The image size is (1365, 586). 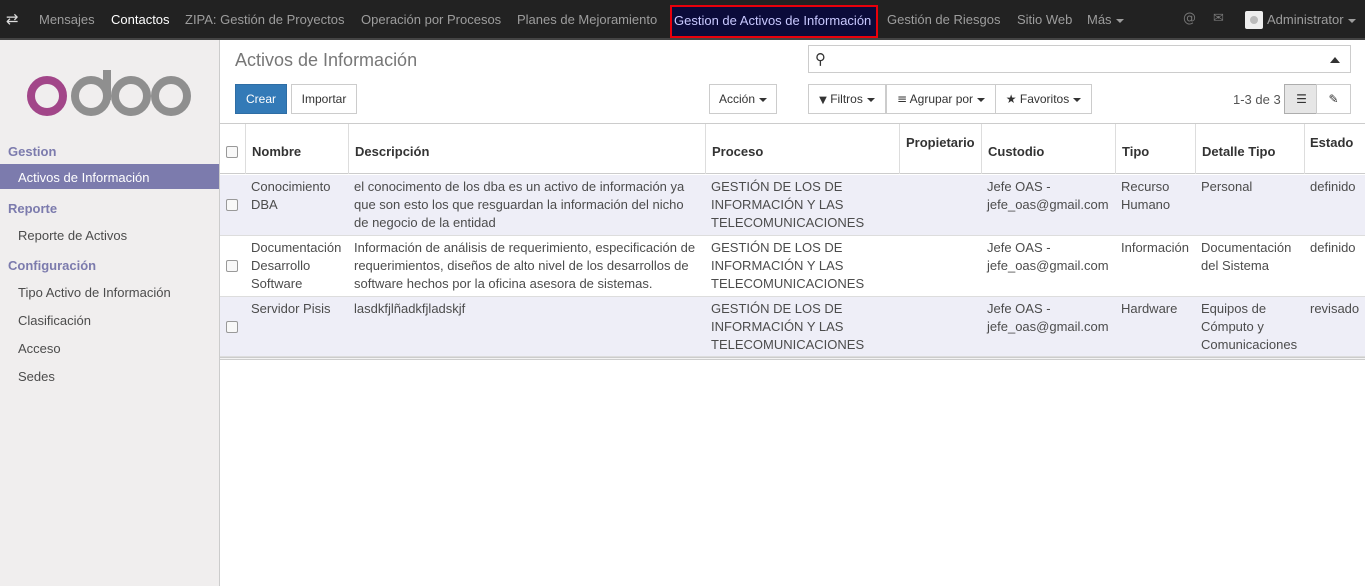 What do you see at coordinates (1305, 19) in the screenshot?
I see `user-name: Administrator` at bounding box center [1305, 19].